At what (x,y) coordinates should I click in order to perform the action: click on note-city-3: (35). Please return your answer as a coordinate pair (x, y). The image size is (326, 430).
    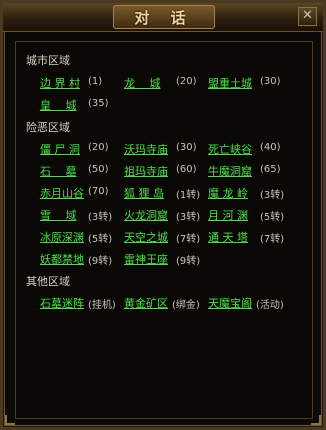
    Looking at the image, I should click on (98, 103).